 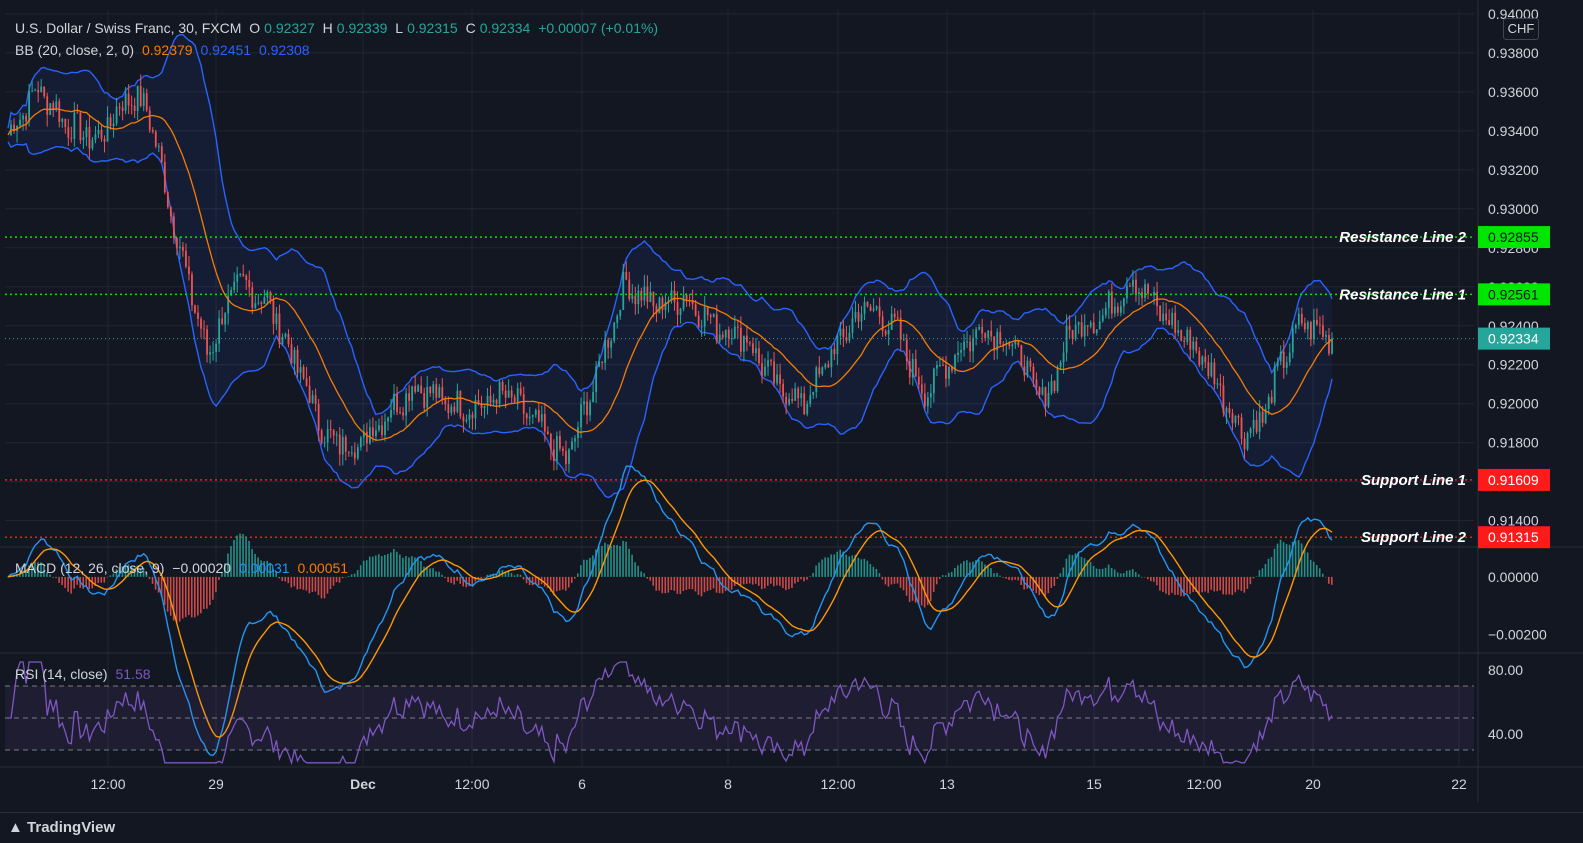 I want to click on time-axis-label: 13, so click(x=947, y=784).